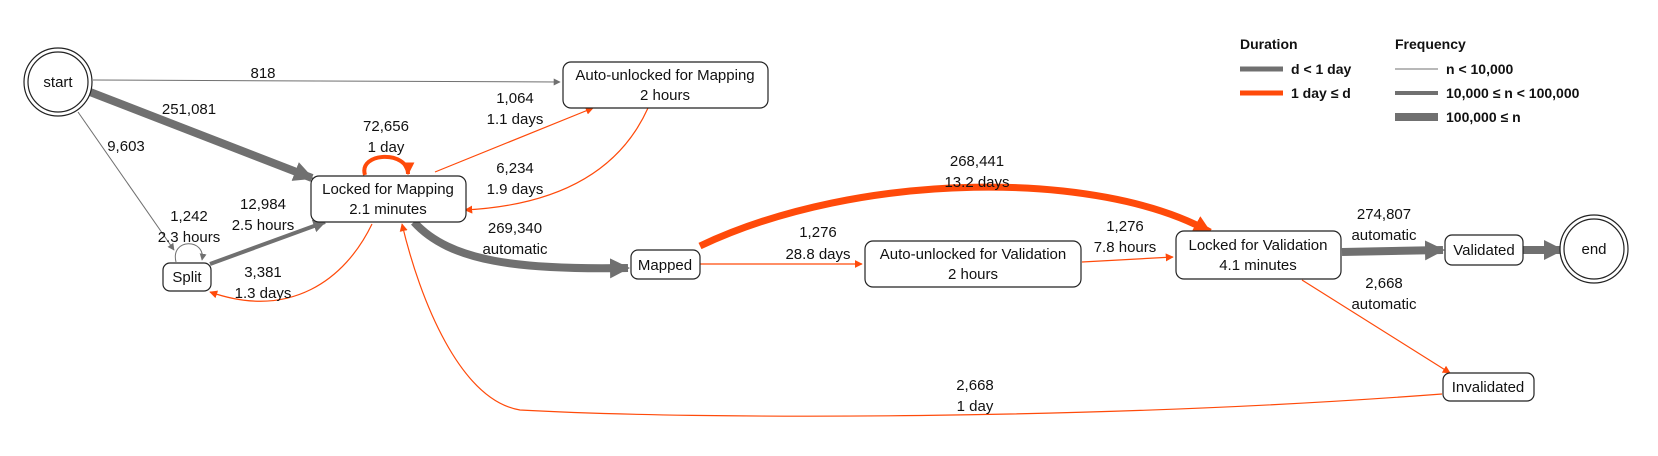 This screenshot has height=456, width=1658. Describe the element at coordinates (1258, 245) in the screenshot. I see `node-locked-for-validation-name: Locked for Validation` at that location.